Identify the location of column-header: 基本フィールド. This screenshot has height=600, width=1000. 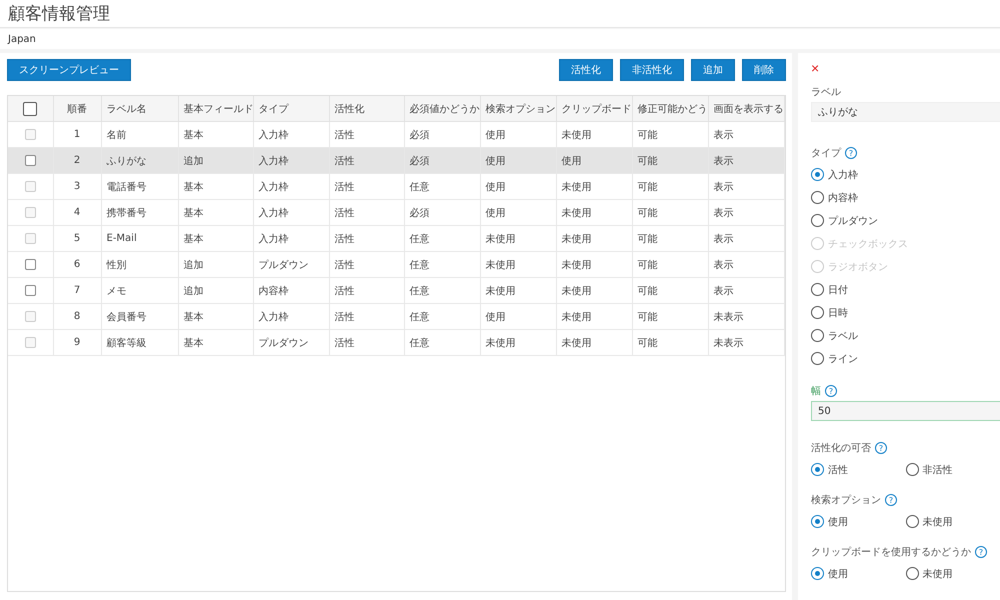
(215, 109).